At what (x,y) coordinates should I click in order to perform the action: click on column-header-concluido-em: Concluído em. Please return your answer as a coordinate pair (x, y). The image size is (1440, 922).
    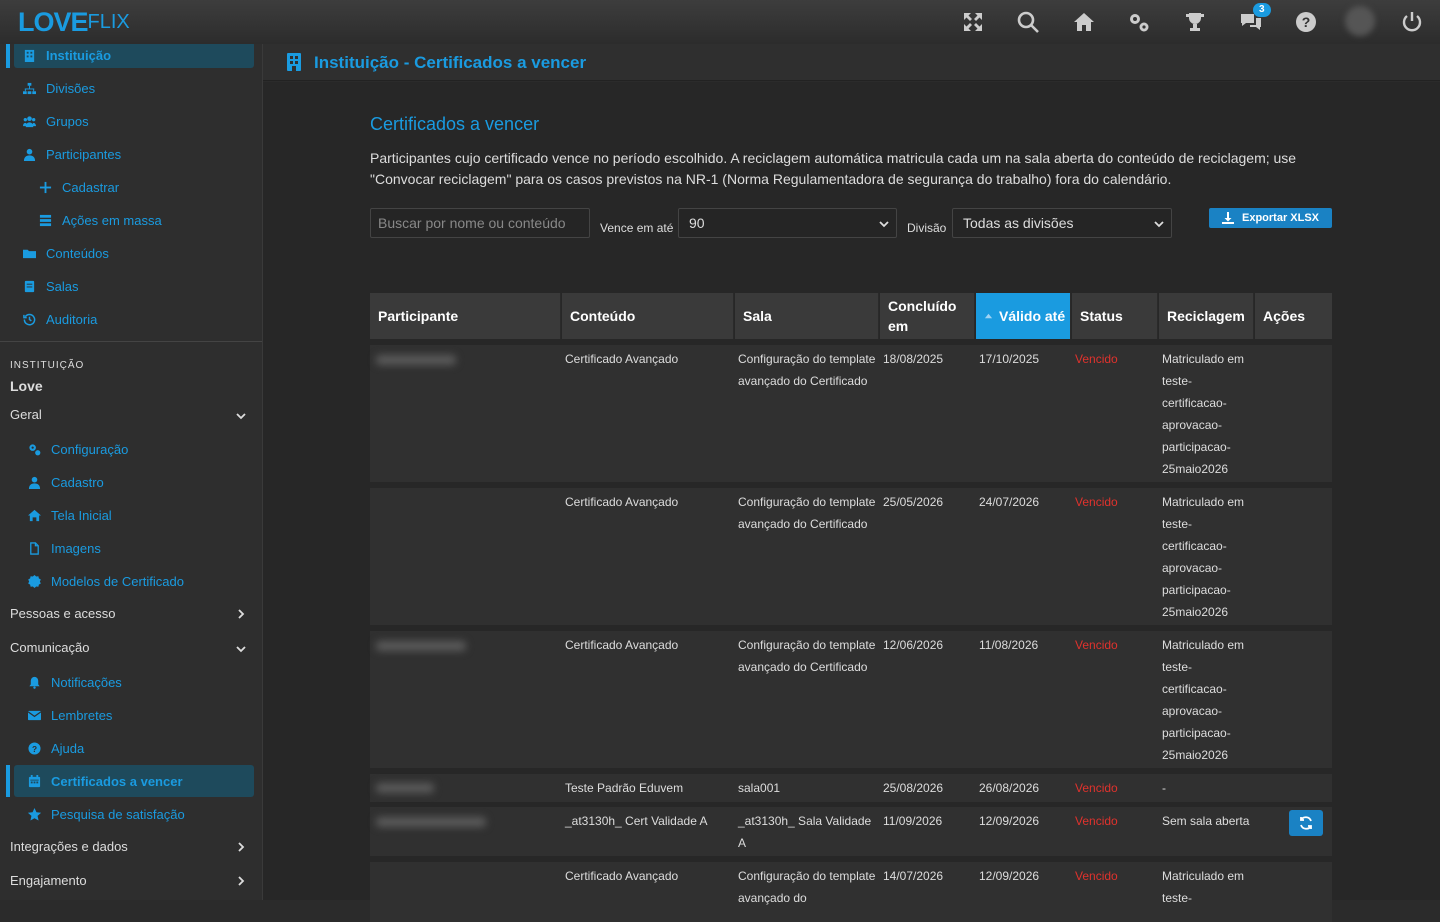
    Looking at the image, I should click on (927, 316).